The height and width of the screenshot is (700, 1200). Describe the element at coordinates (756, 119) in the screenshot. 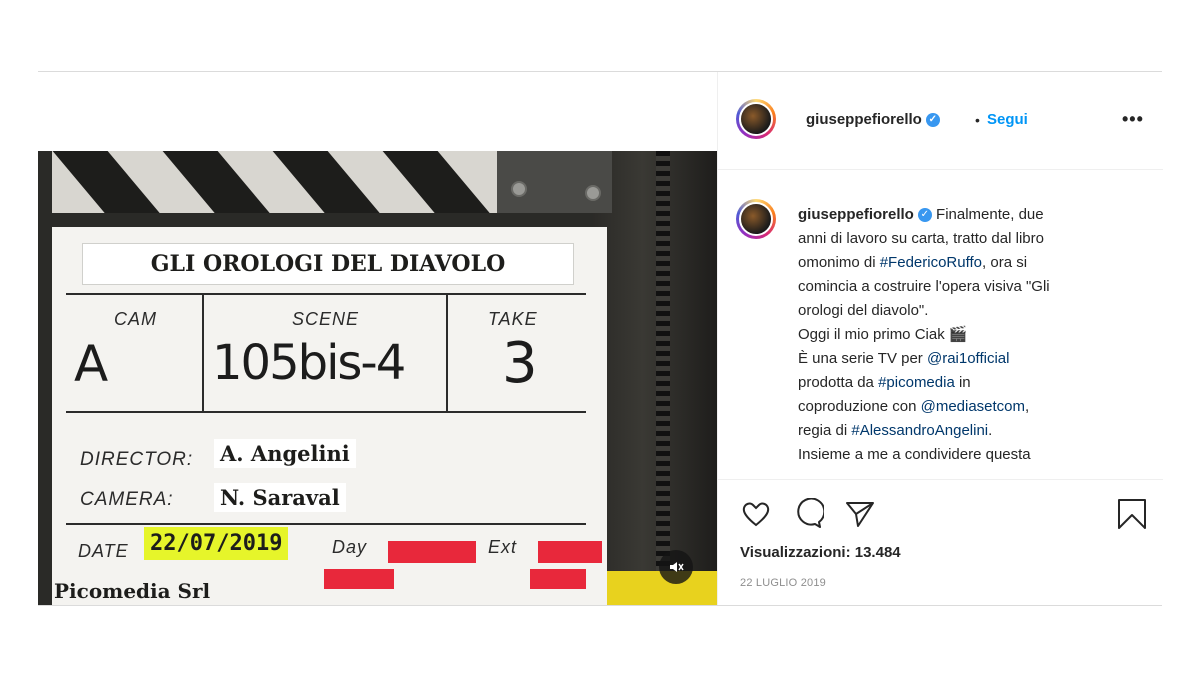

I see `avatar` at that location.